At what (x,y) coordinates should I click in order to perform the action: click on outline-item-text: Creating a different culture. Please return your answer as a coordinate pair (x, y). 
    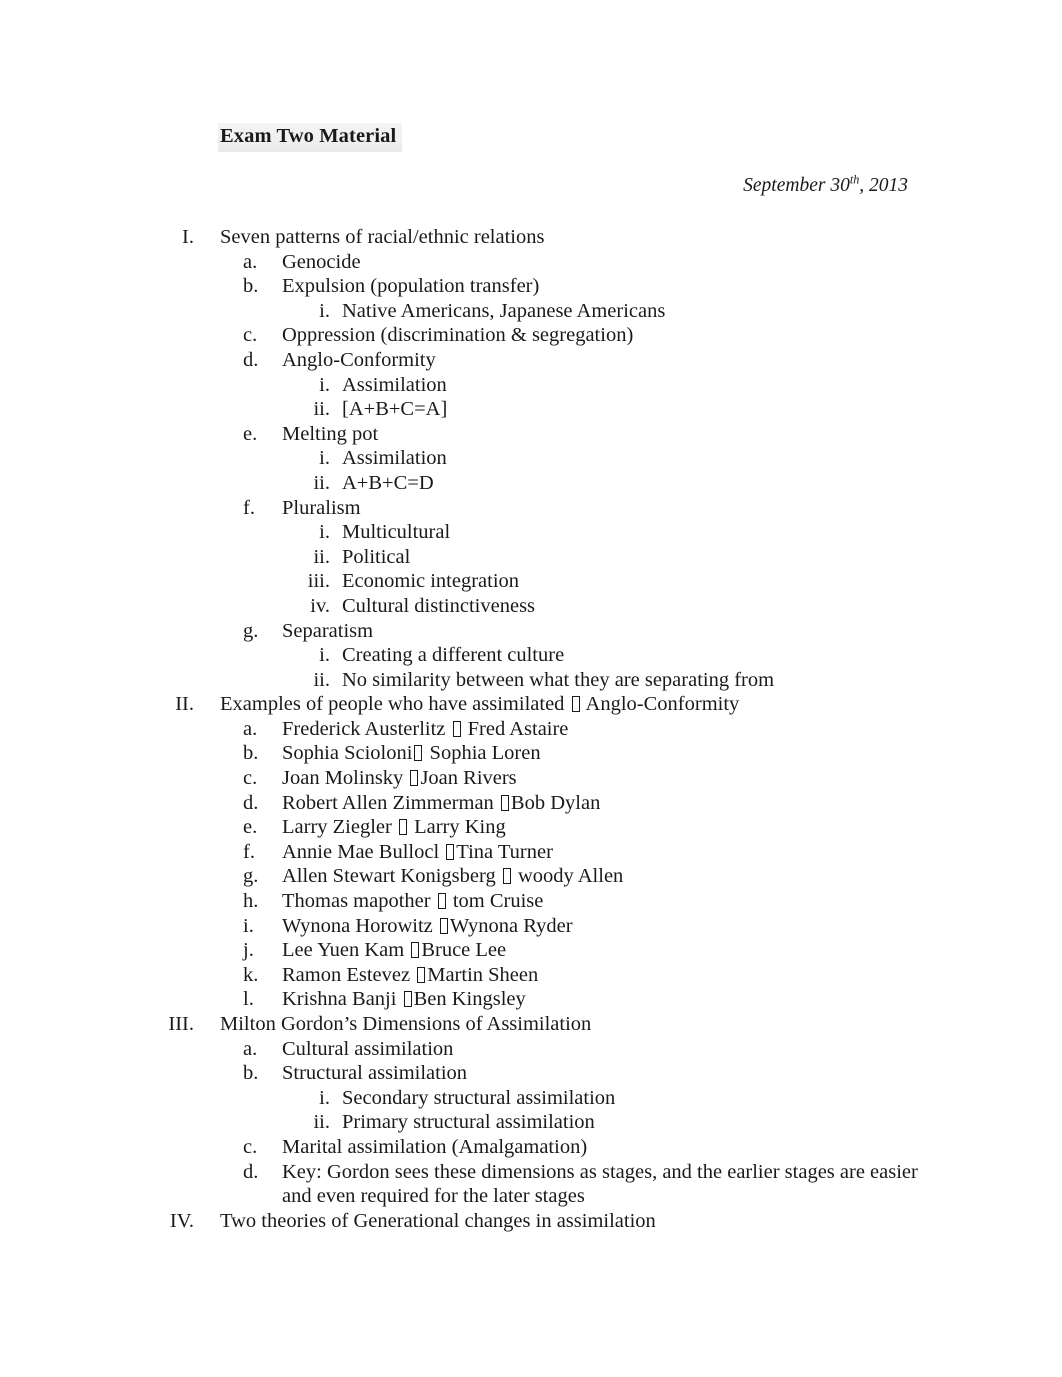
    Looking at the image, I should click on (453, 655).